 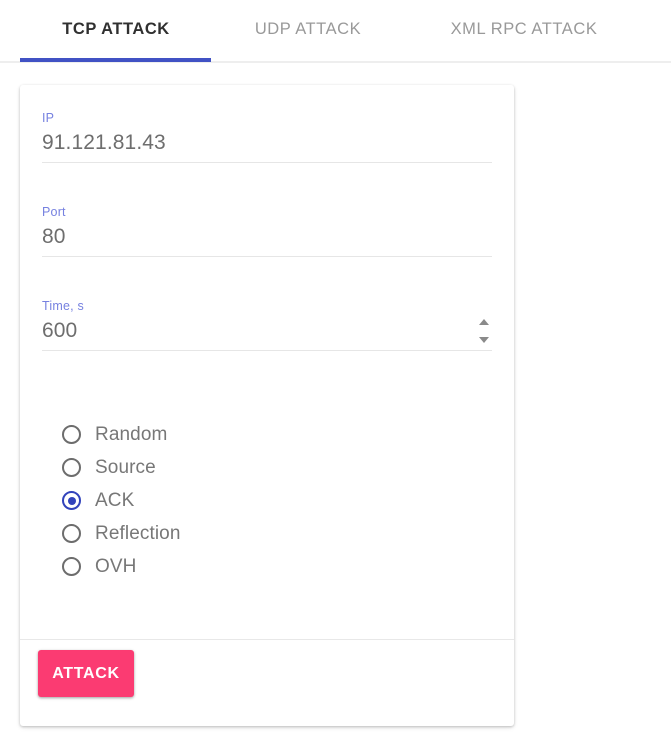 I want to click on radio-option-source: Source, so click(x=121, y=467).